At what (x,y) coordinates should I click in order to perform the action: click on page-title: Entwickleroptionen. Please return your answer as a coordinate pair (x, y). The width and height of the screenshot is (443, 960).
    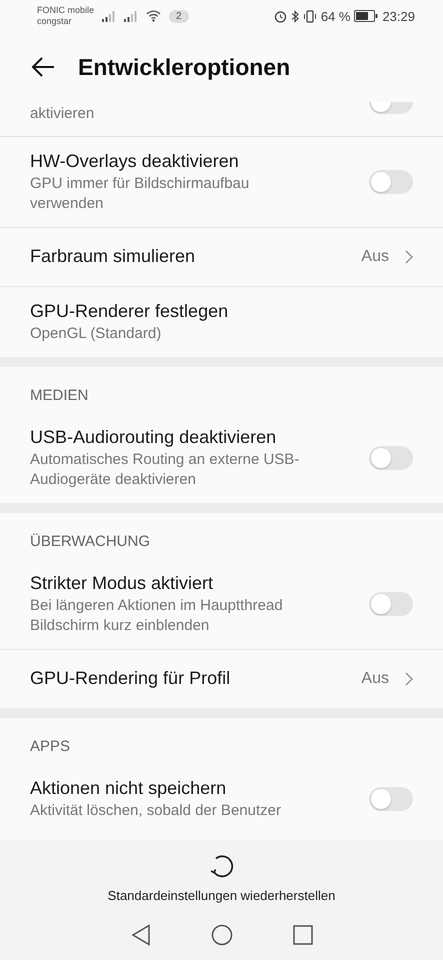
    Looking at the image, I should click on (184, 67).